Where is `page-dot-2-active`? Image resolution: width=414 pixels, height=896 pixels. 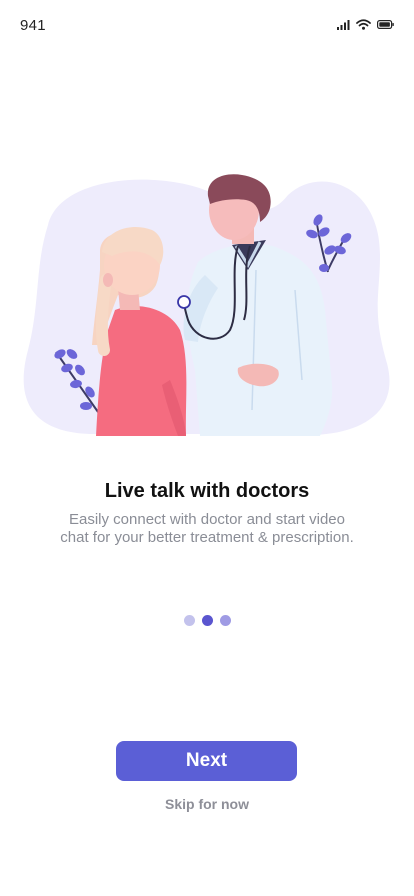 page-dot-2-active is located at coordinates (207, 620).